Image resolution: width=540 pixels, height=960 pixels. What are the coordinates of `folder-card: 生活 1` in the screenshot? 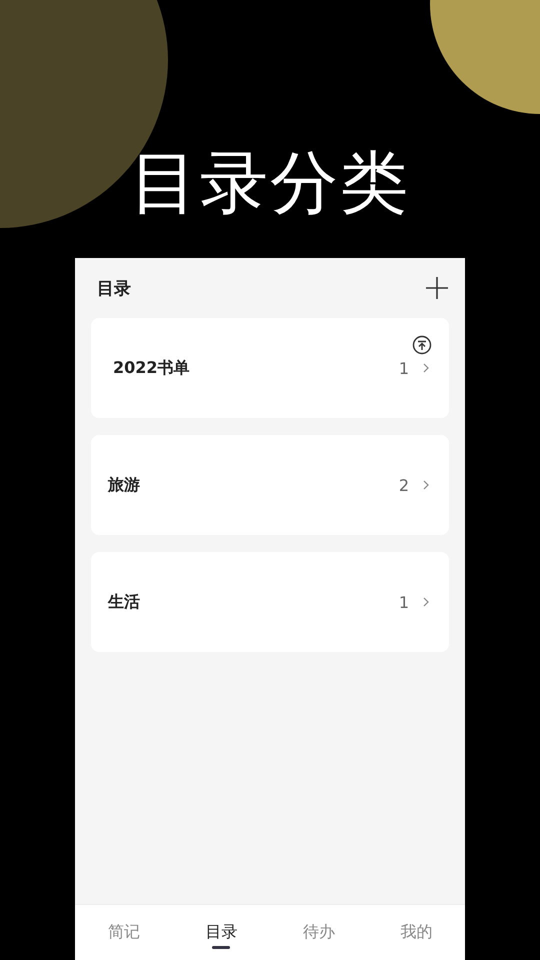 It's located at (270, 602).